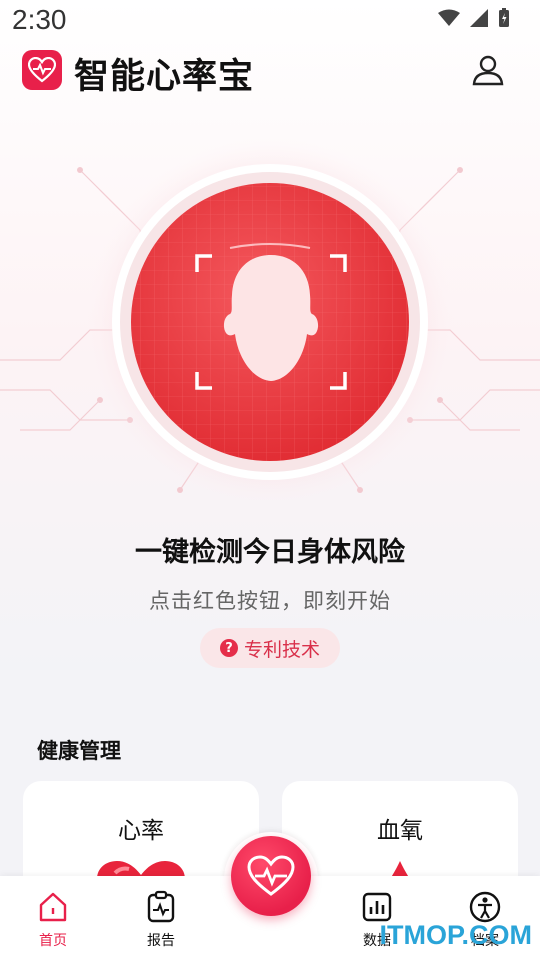 The height and width of the screenshot is (960, 540). What do you see at coordinates (53, 907) in the screenshot?
I see `home-icon` at bounding box center [53, 907].